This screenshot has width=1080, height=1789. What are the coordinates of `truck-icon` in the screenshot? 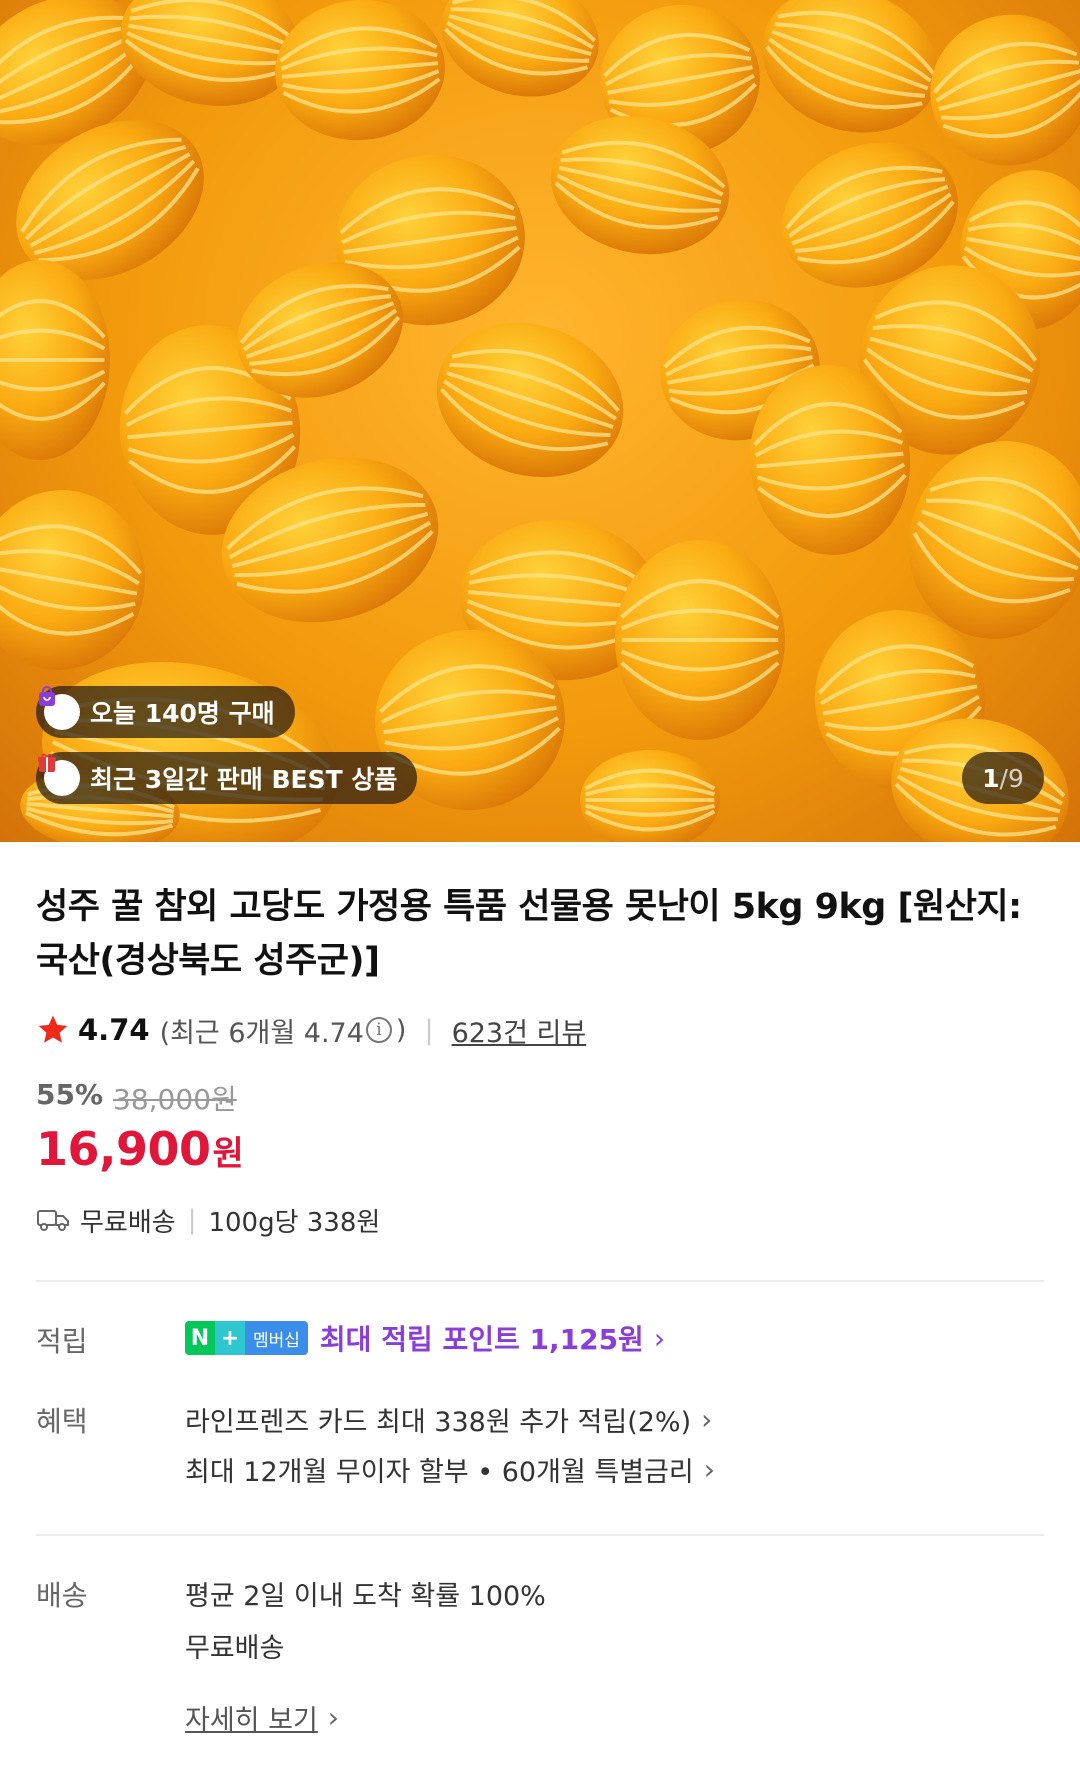 It's located at (53, 1220).